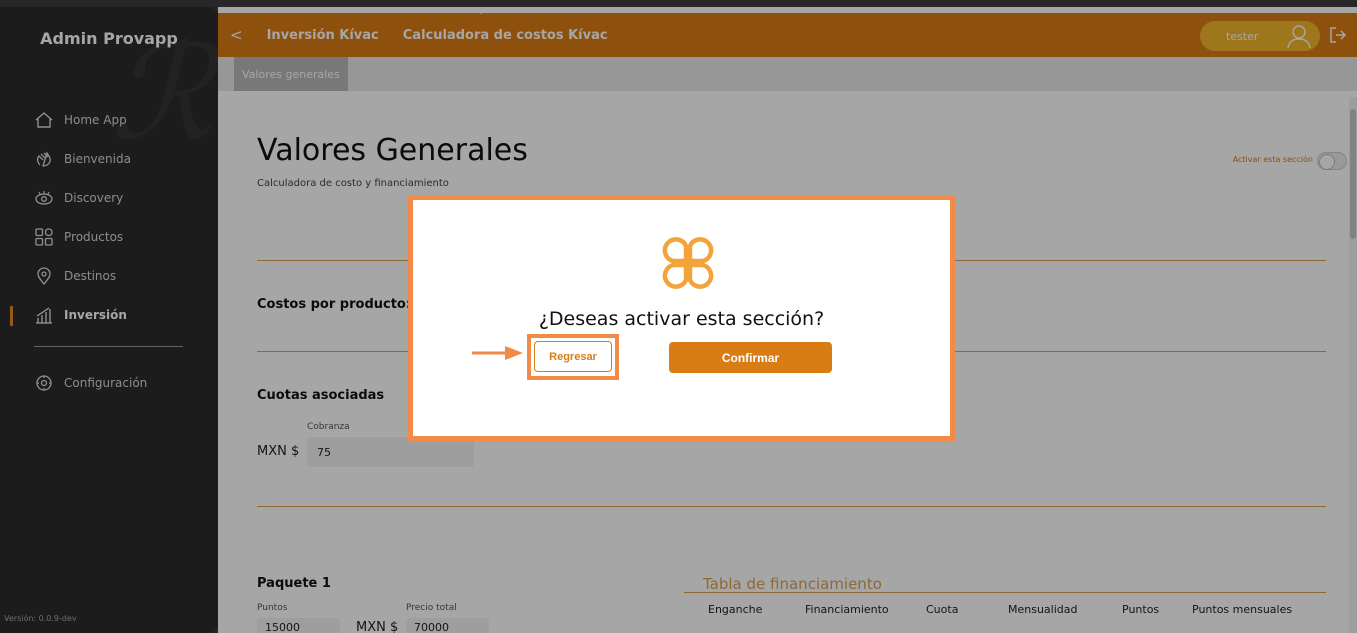  I want to click on clover-logo-icon, so click(688, 263).